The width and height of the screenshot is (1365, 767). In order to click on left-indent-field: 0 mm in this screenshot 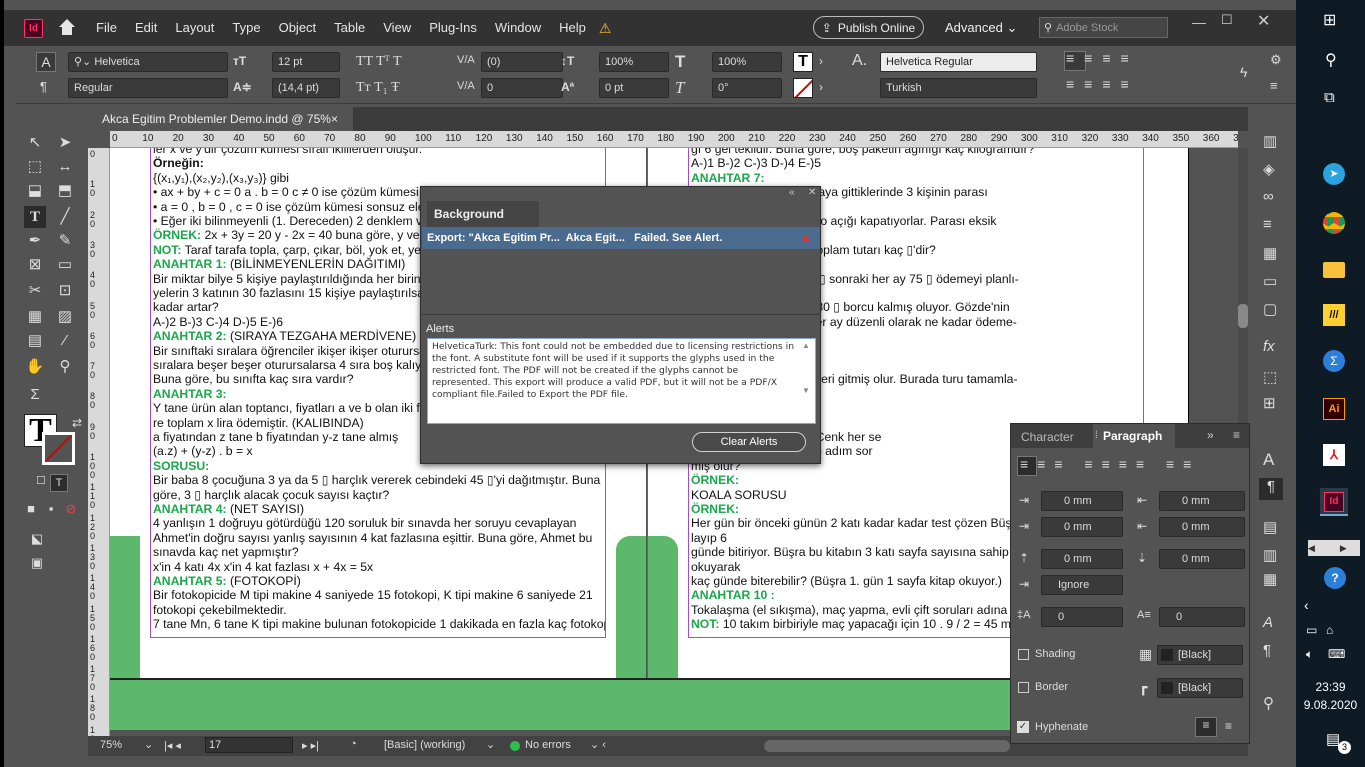, I will do `click(1082, 501)`.